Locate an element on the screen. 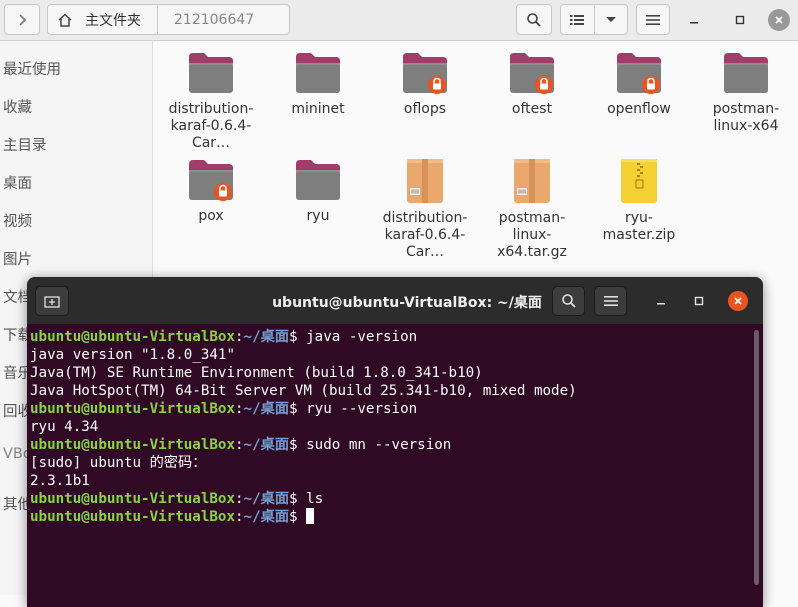 This screenshot has height=607, width=798. sidebar-item-videos: 视频 is located at coordinates (17, 220).